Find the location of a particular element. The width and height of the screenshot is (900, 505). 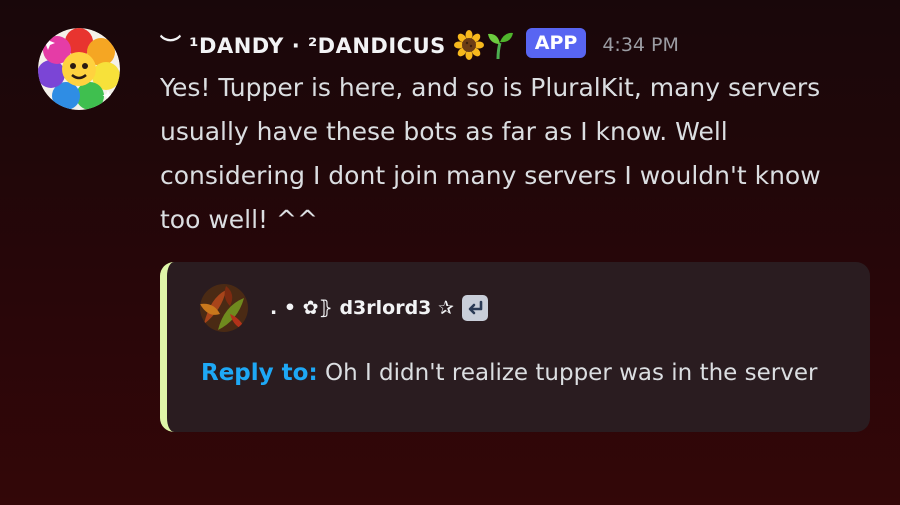

author-emojis is located at coordinates (483, 45).